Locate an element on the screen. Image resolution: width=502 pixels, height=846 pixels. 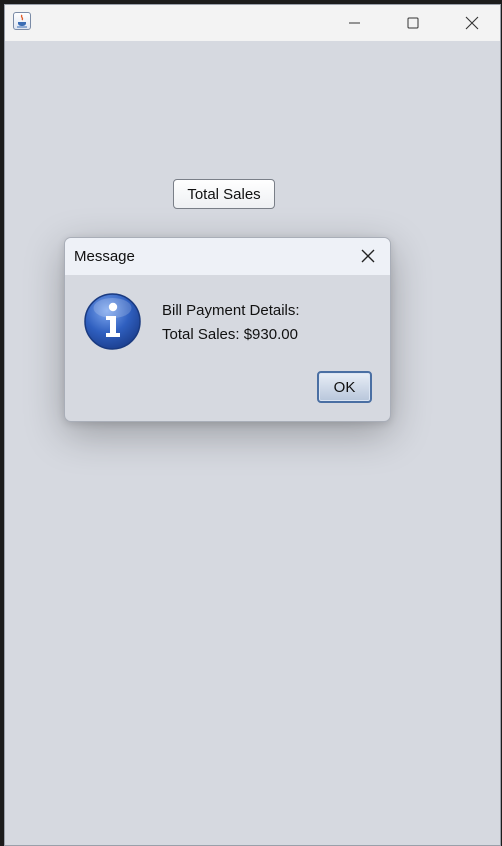
minimize-icon is located at coordinates (354, 23).